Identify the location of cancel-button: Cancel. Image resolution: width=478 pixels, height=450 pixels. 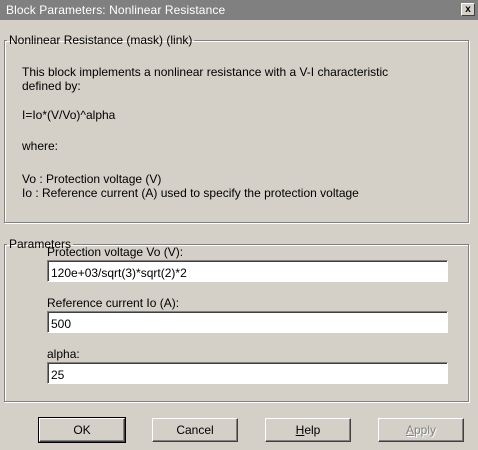
(195, 430).